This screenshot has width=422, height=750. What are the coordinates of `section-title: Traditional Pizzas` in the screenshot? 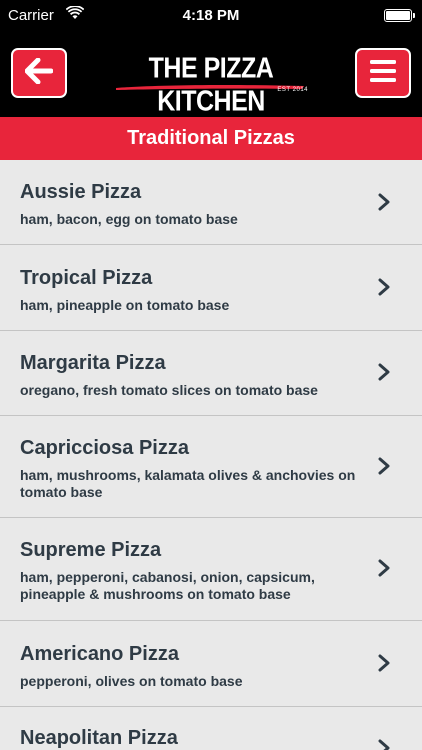 It's located at (211, 138).